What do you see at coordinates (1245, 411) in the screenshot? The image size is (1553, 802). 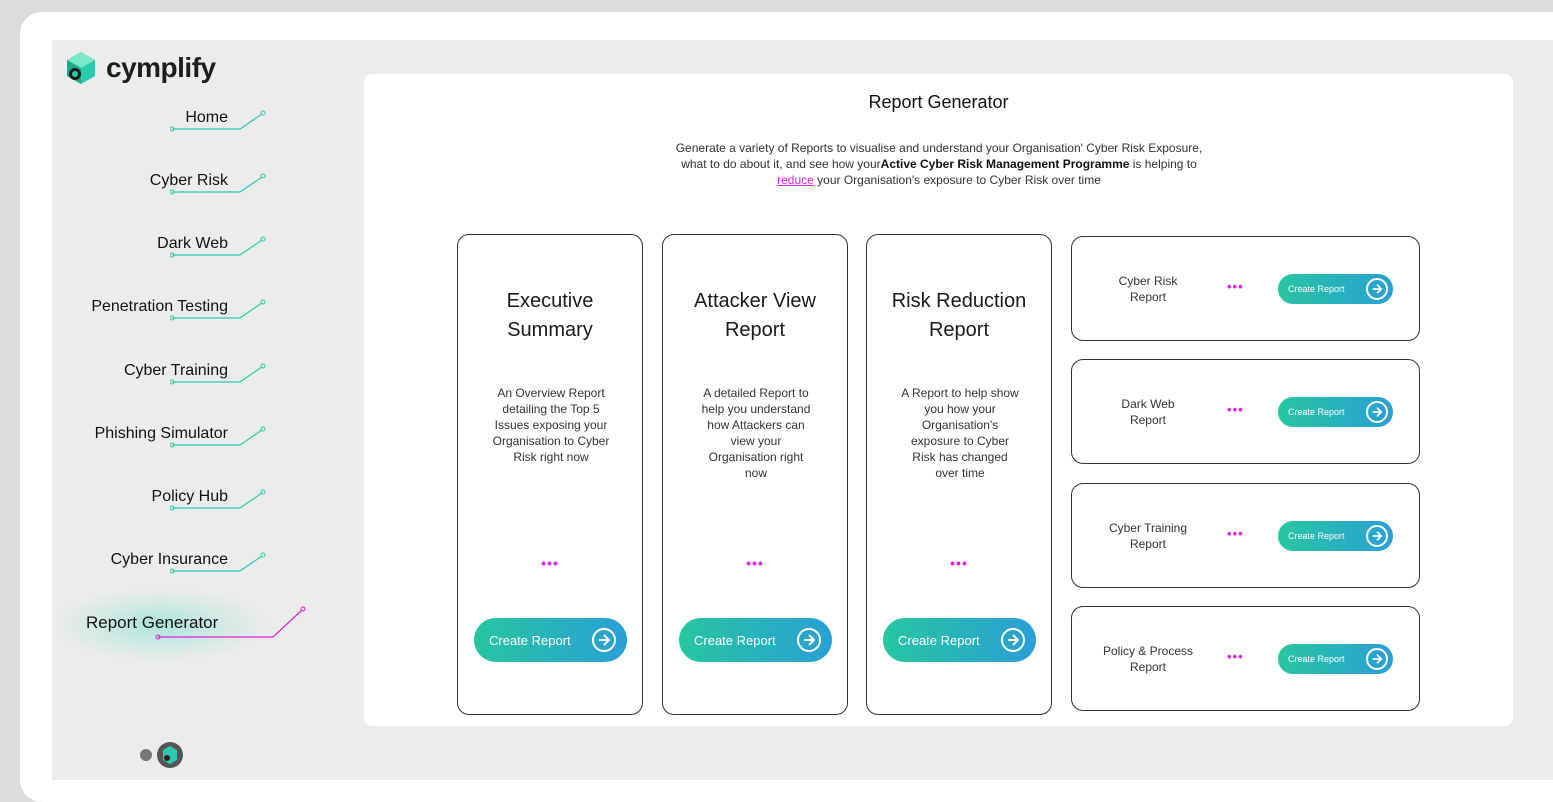 I see `dark-web-report-card: Dark Web Report ••• Create Report` at bounding box center [1245, 411].